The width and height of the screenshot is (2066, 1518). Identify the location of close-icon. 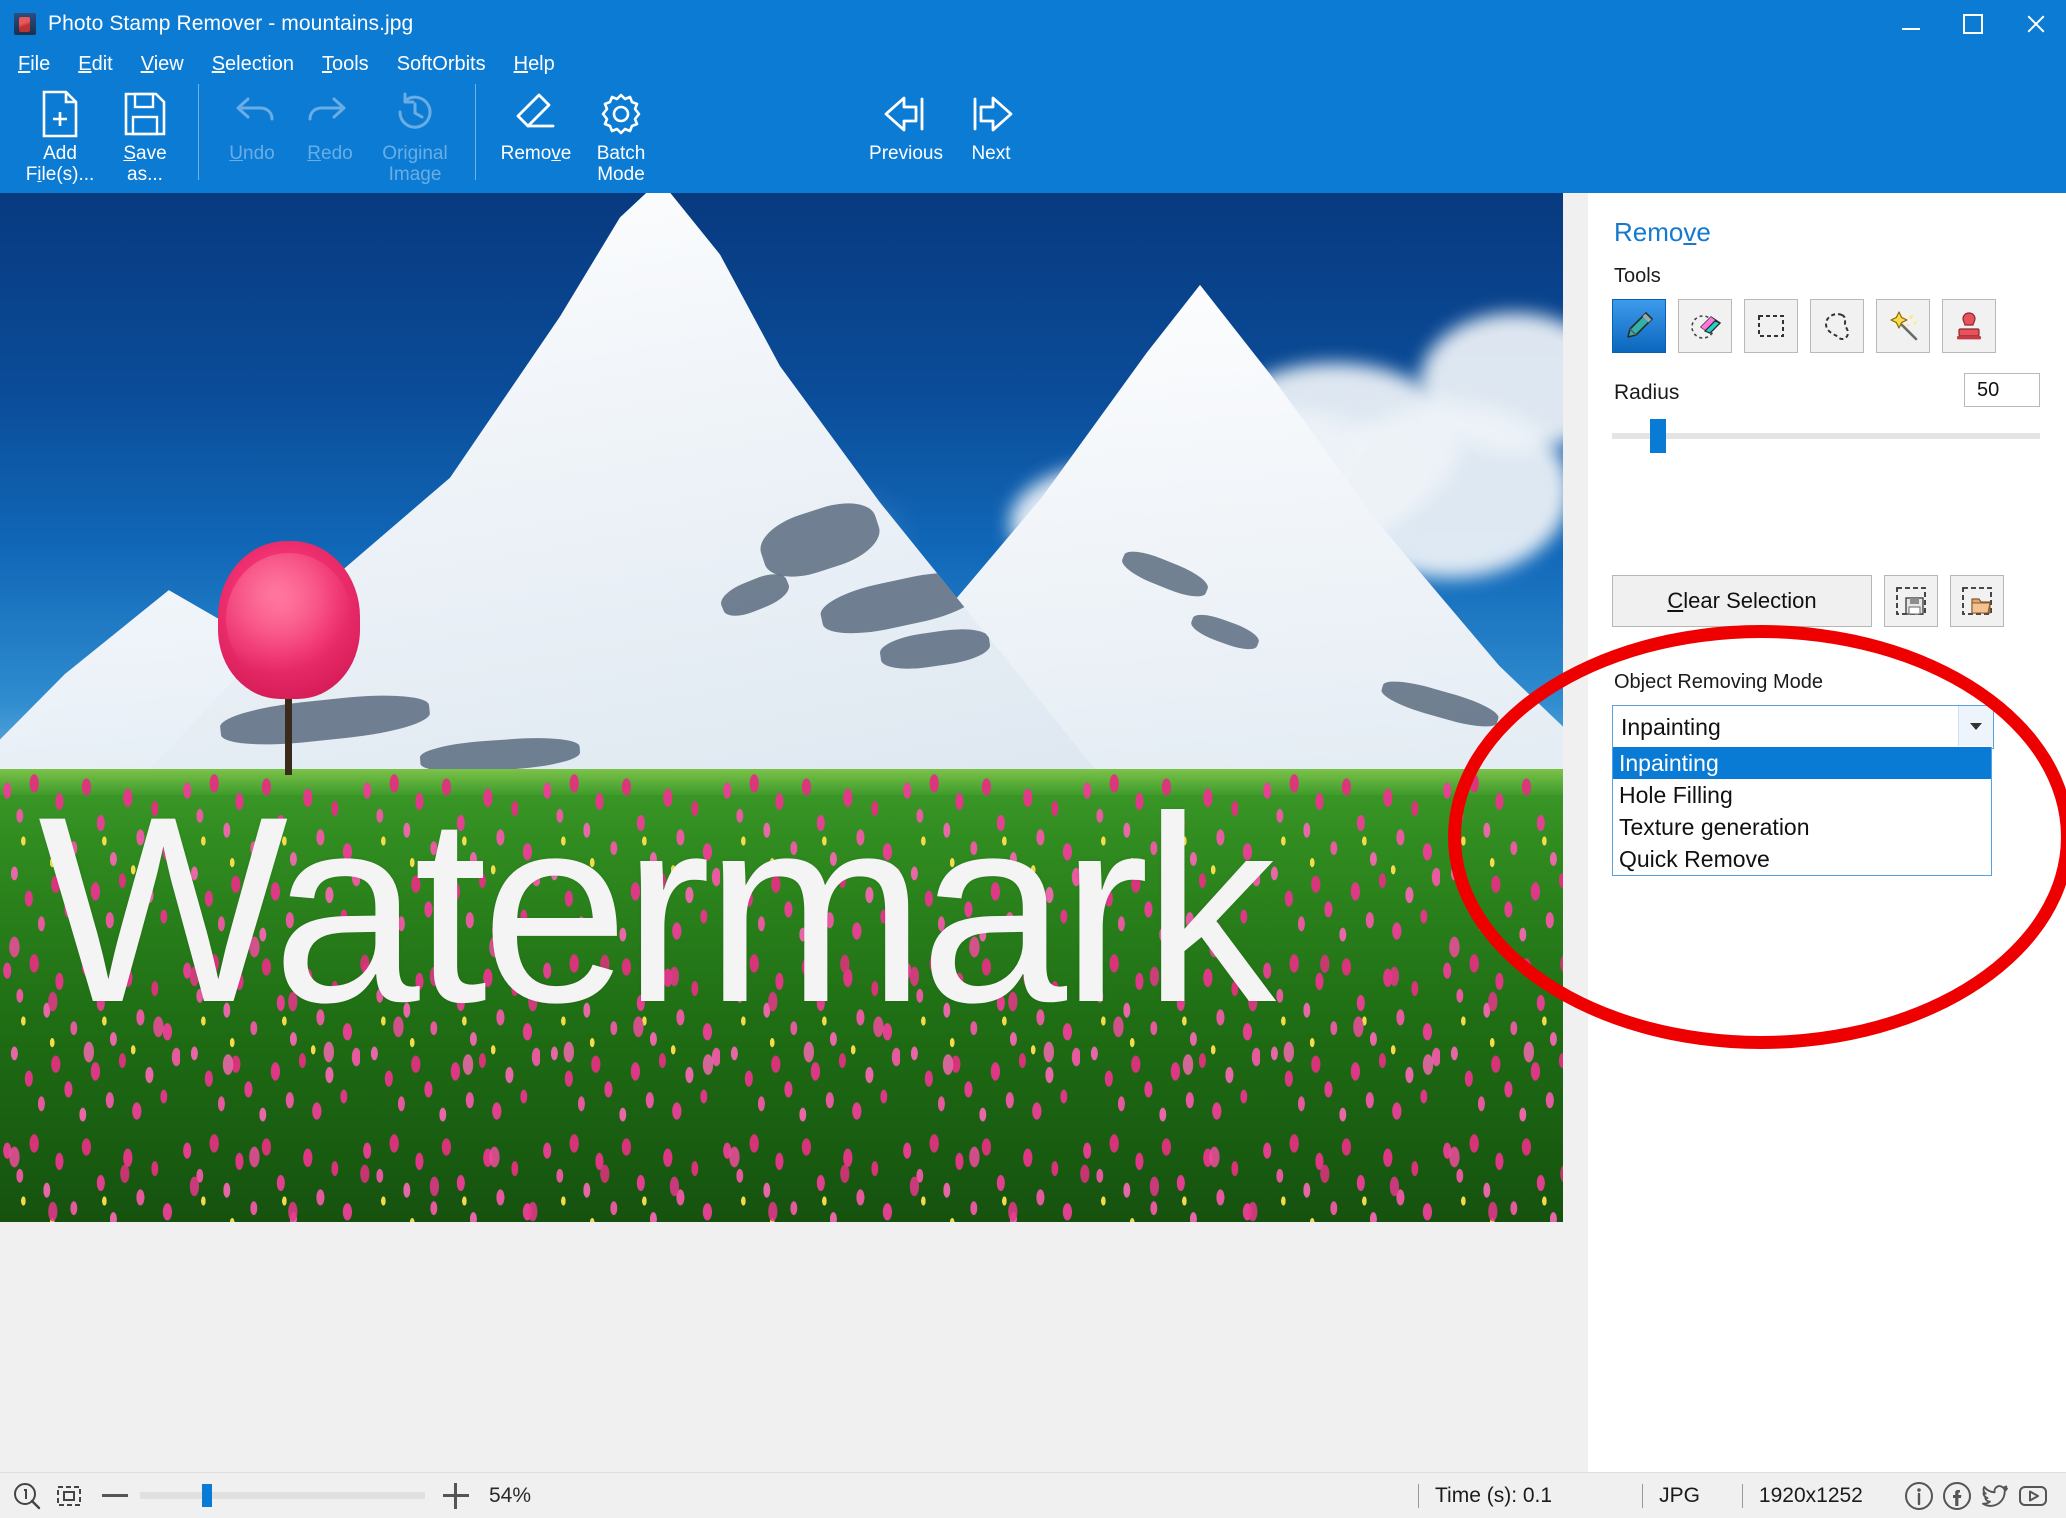
(2035, 24).